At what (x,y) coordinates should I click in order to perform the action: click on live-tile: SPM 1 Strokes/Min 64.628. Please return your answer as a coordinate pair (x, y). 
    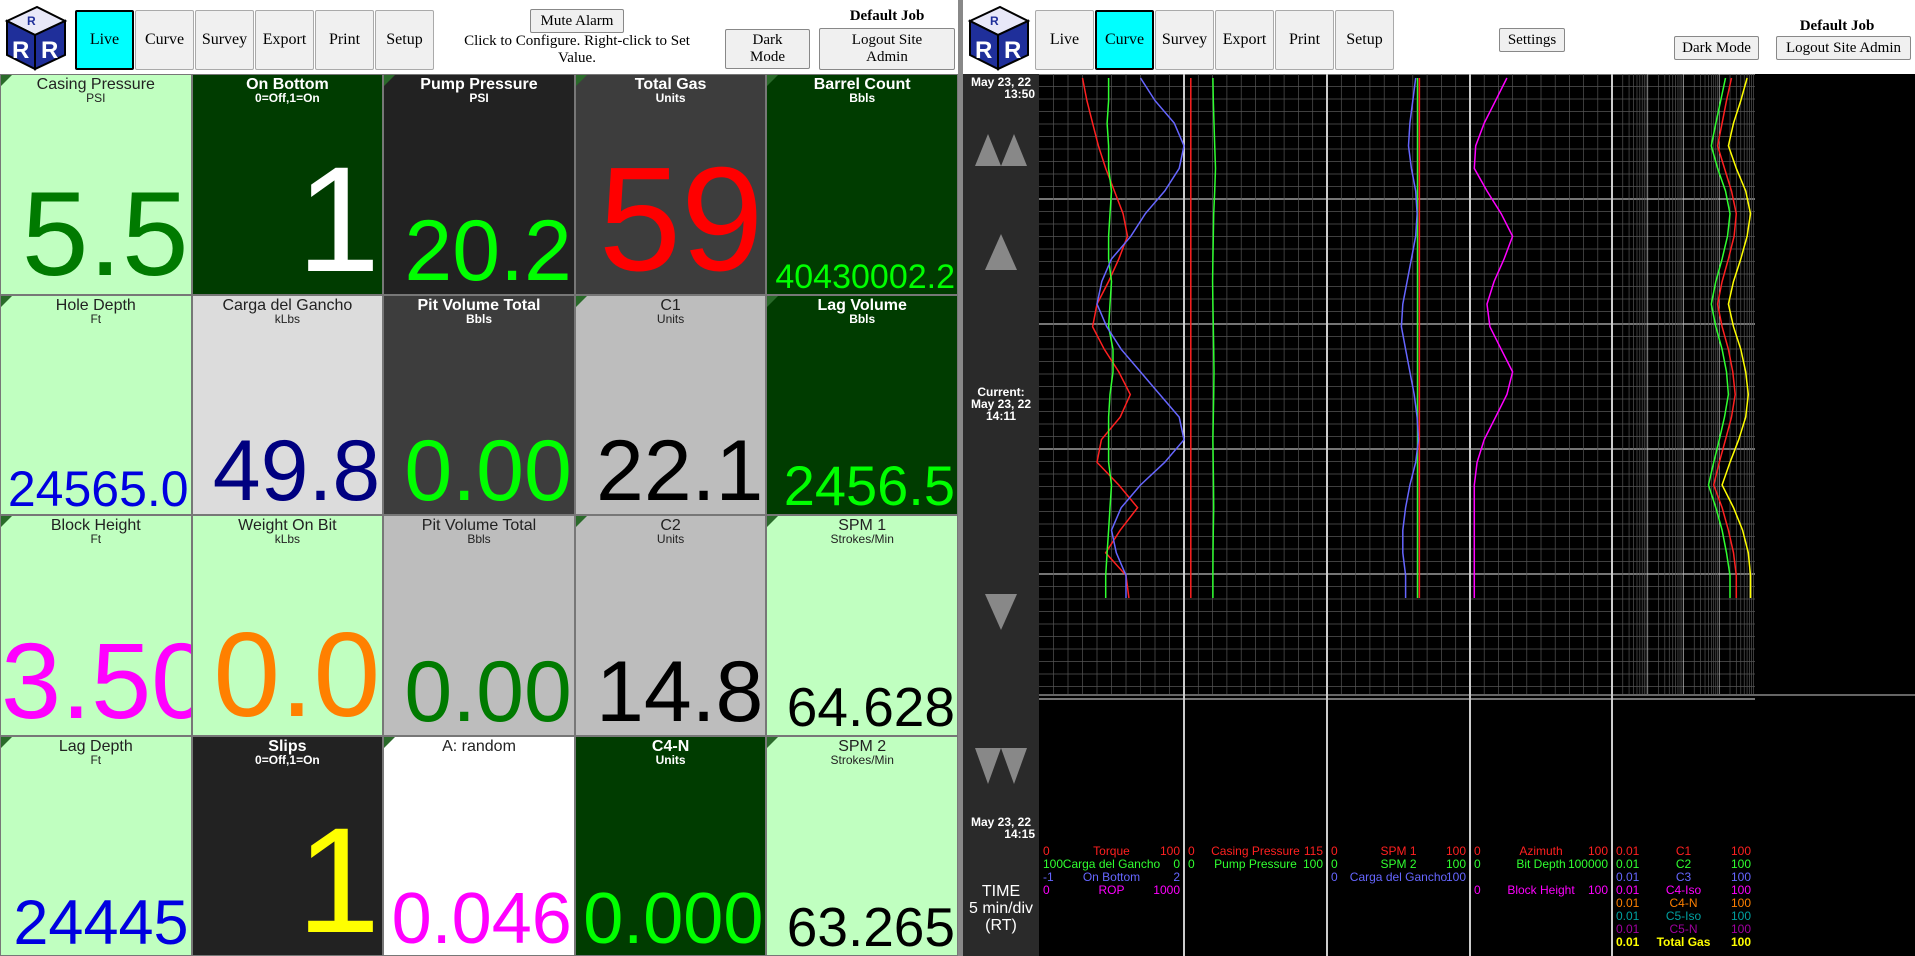
    Looking at the image, I should click on (862, 625).